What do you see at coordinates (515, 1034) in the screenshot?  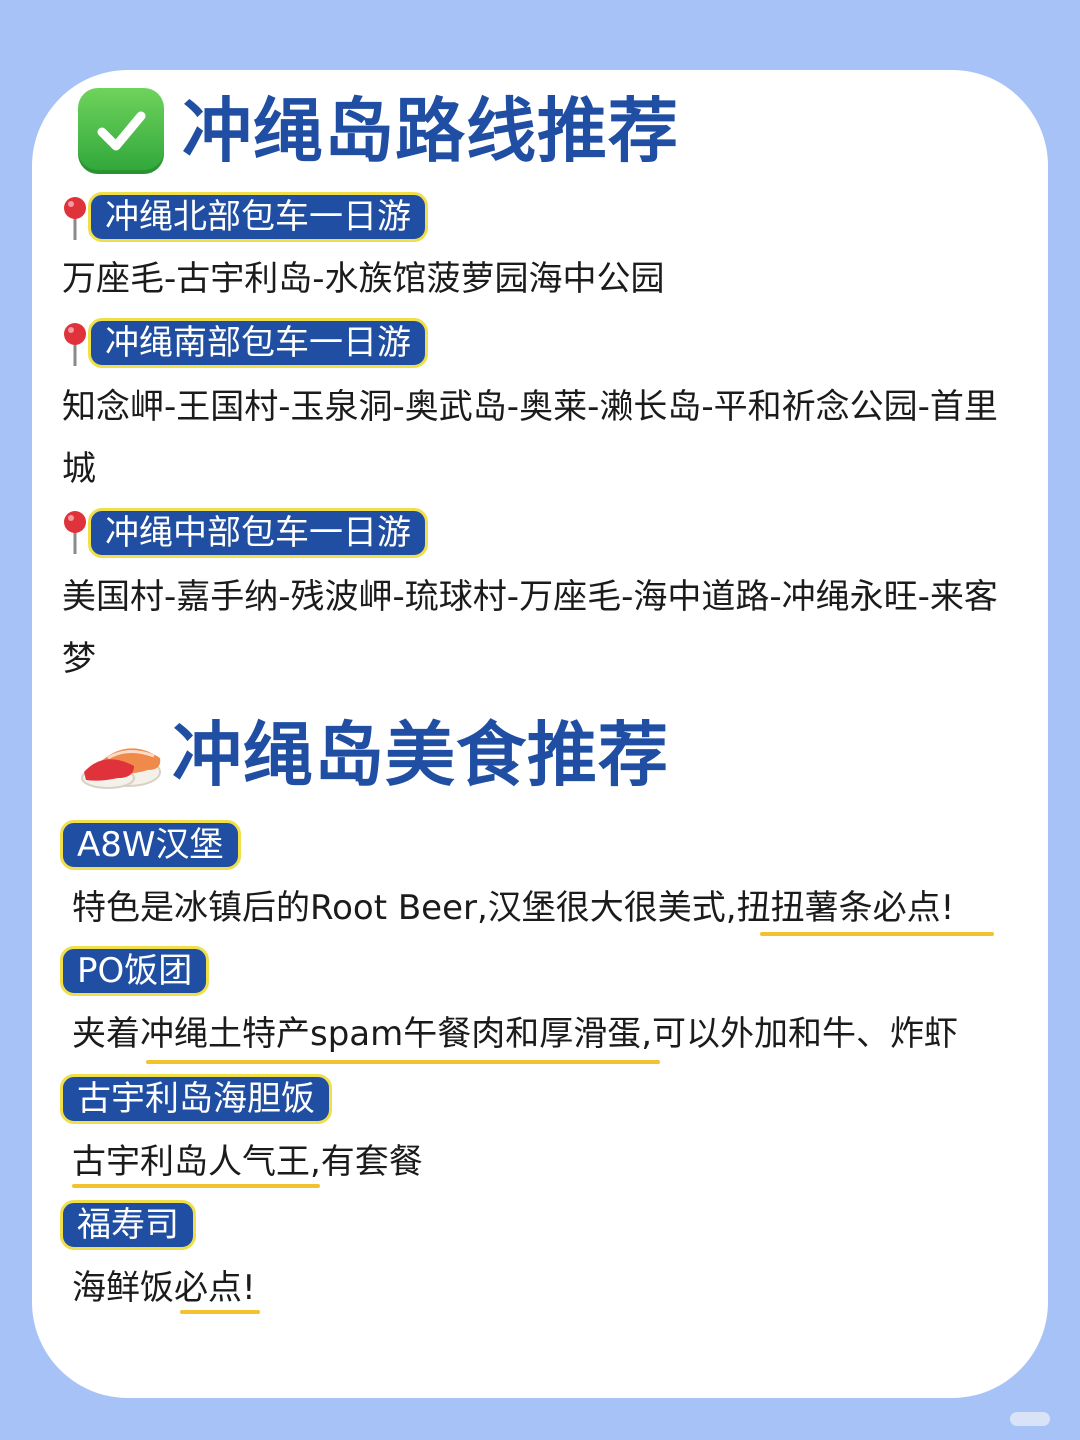 I see `food-desc-po: 夹着冲绳土特产spam午餐肉和厚滑蛋,可以外加和牛、炸虾` at bounding box center [515, 1034].